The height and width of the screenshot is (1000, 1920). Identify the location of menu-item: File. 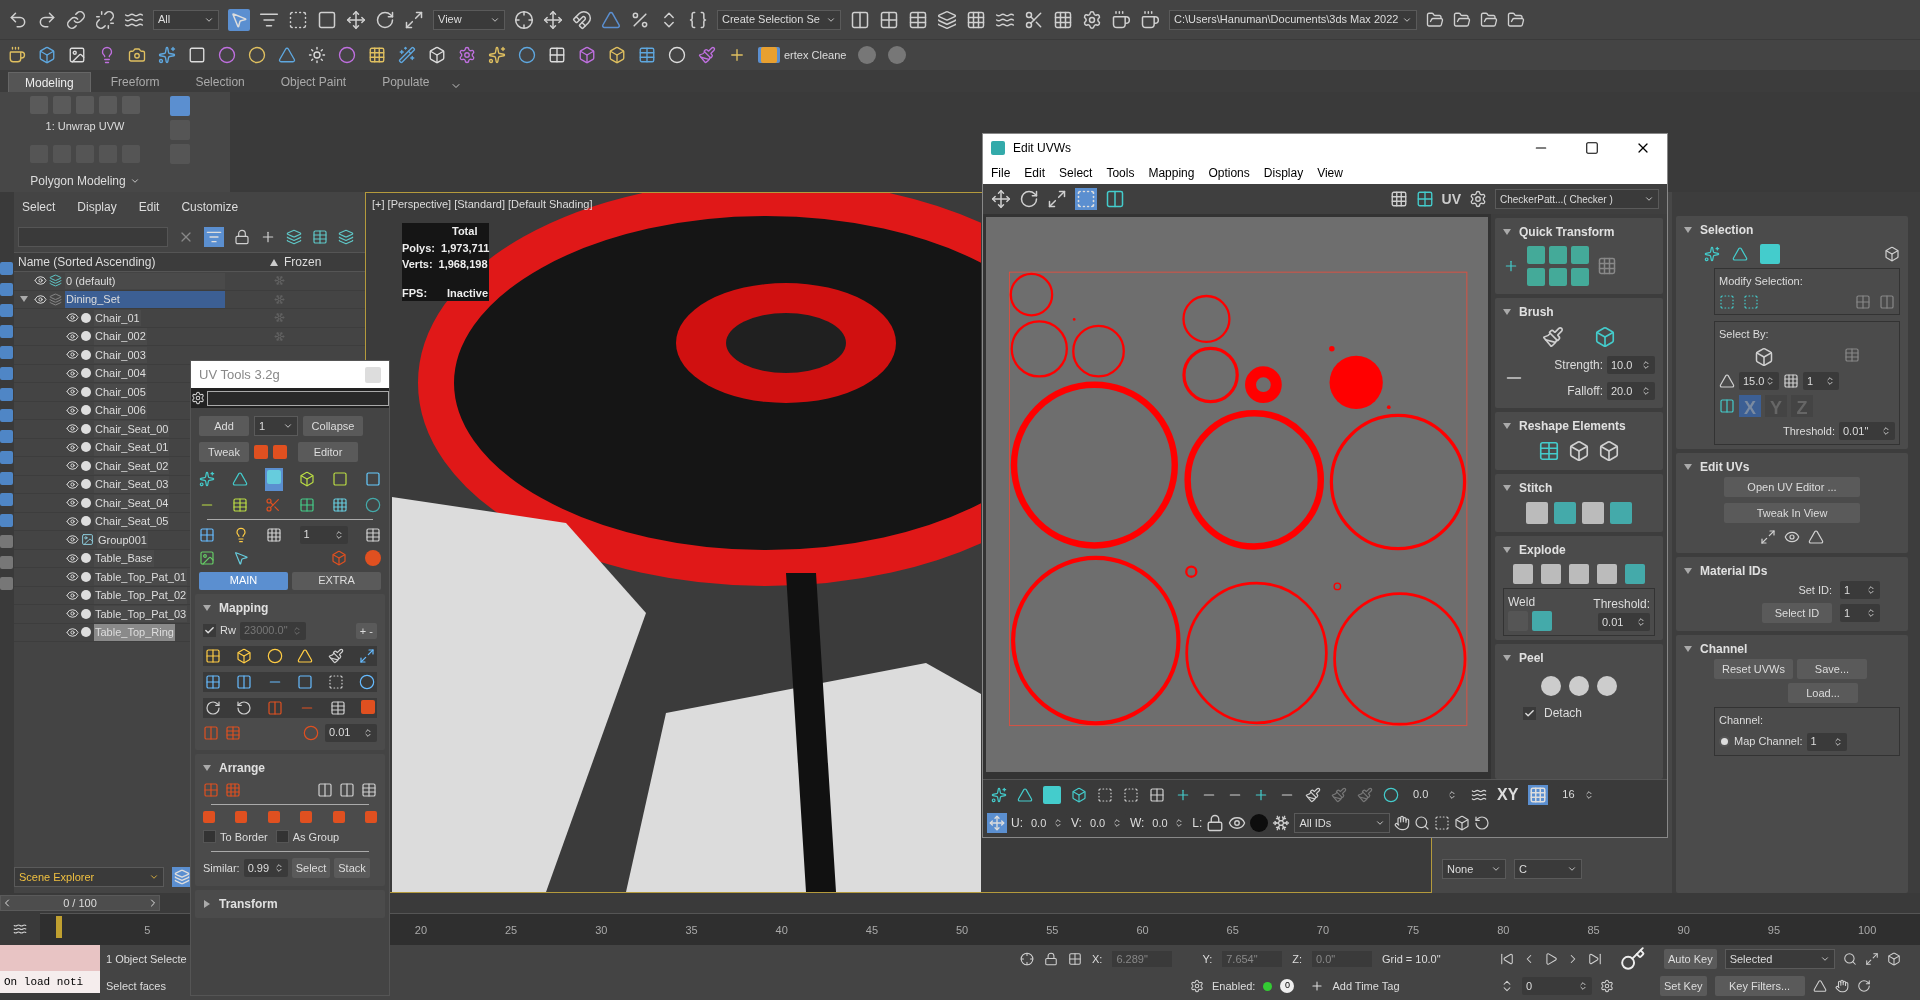
(1001, 173).